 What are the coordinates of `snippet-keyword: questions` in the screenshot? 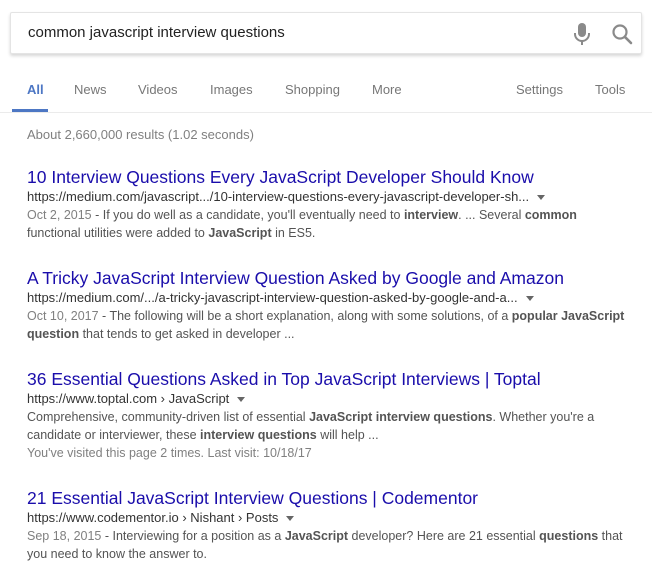 It's located at (569, 536).